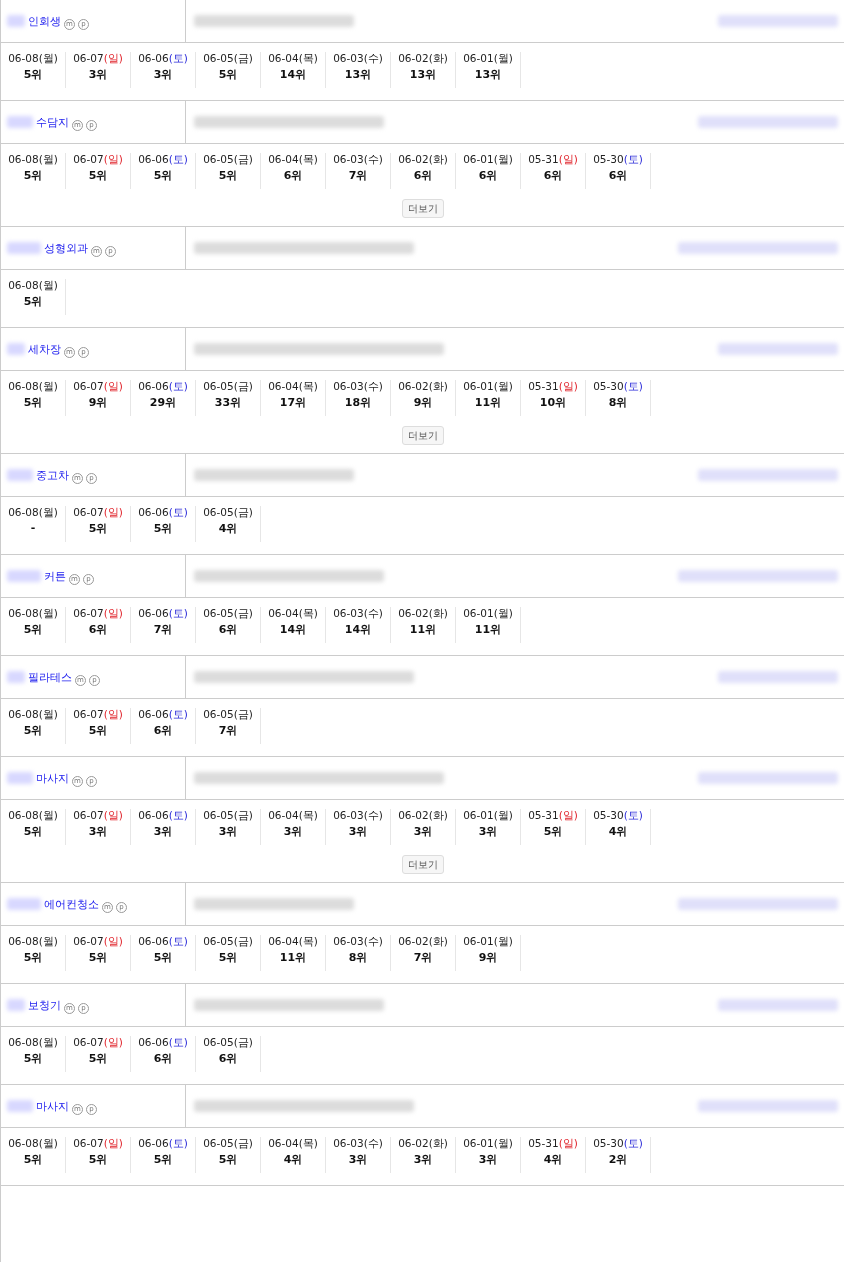 The height and width of the screenshot is (1262, 844). Describe the element at coordinates (71, 904) in the screenshot. I see `keyword-link: 에어컨청소` at that location.